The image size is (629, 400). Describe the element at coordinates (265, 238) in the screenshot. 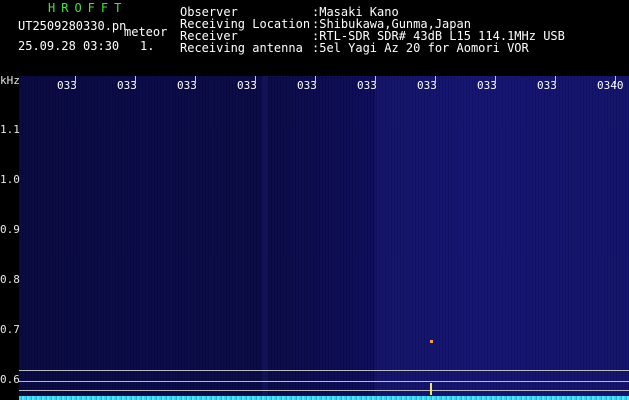

I see `noise-band` at that location.